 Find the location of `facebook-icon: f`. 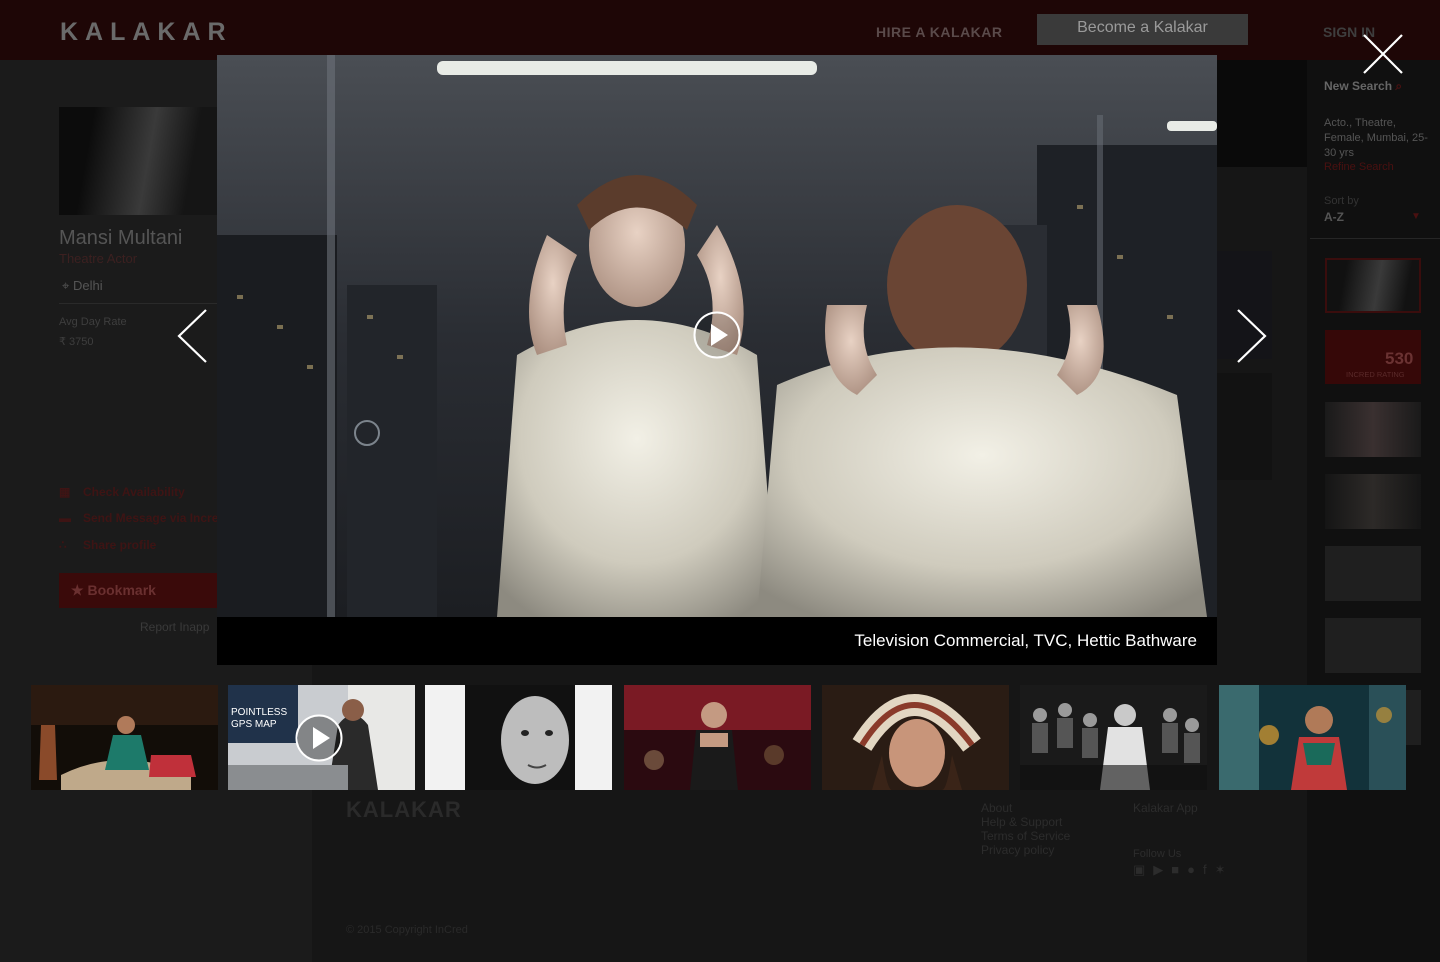

facebook-icon: f is located at coordinates (1209, 869).